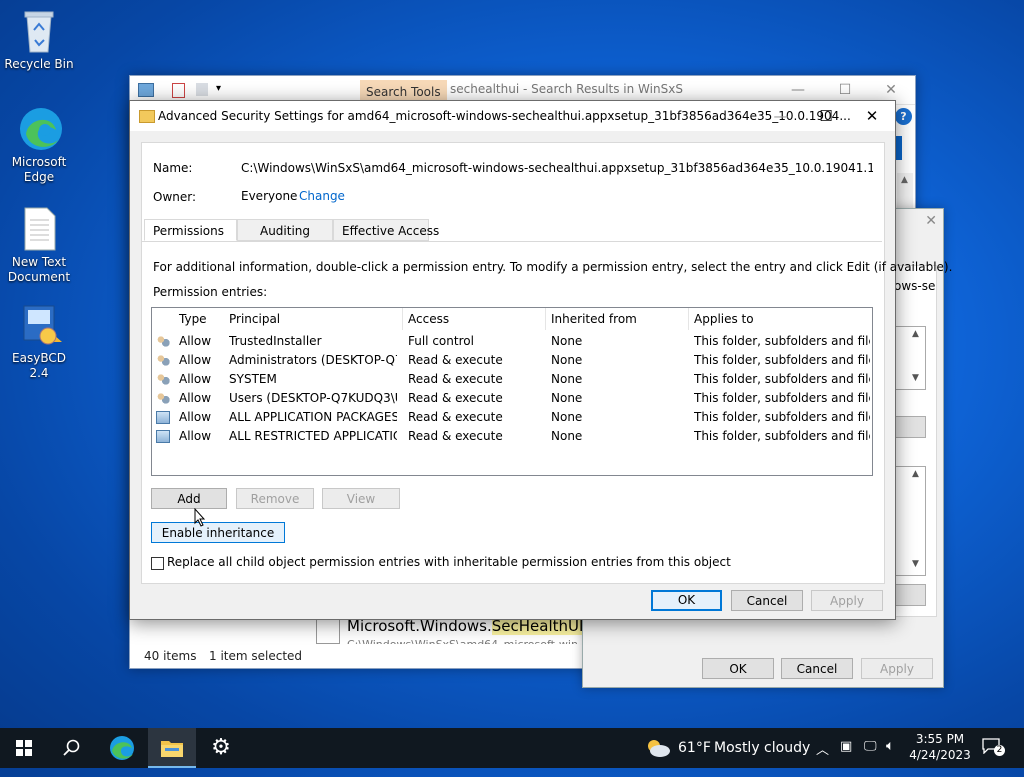 This screenshot has width=1024, height=777. Describe the element at coordinates (163, 436) in the screenshot. I see `app-package-icon` at that location.